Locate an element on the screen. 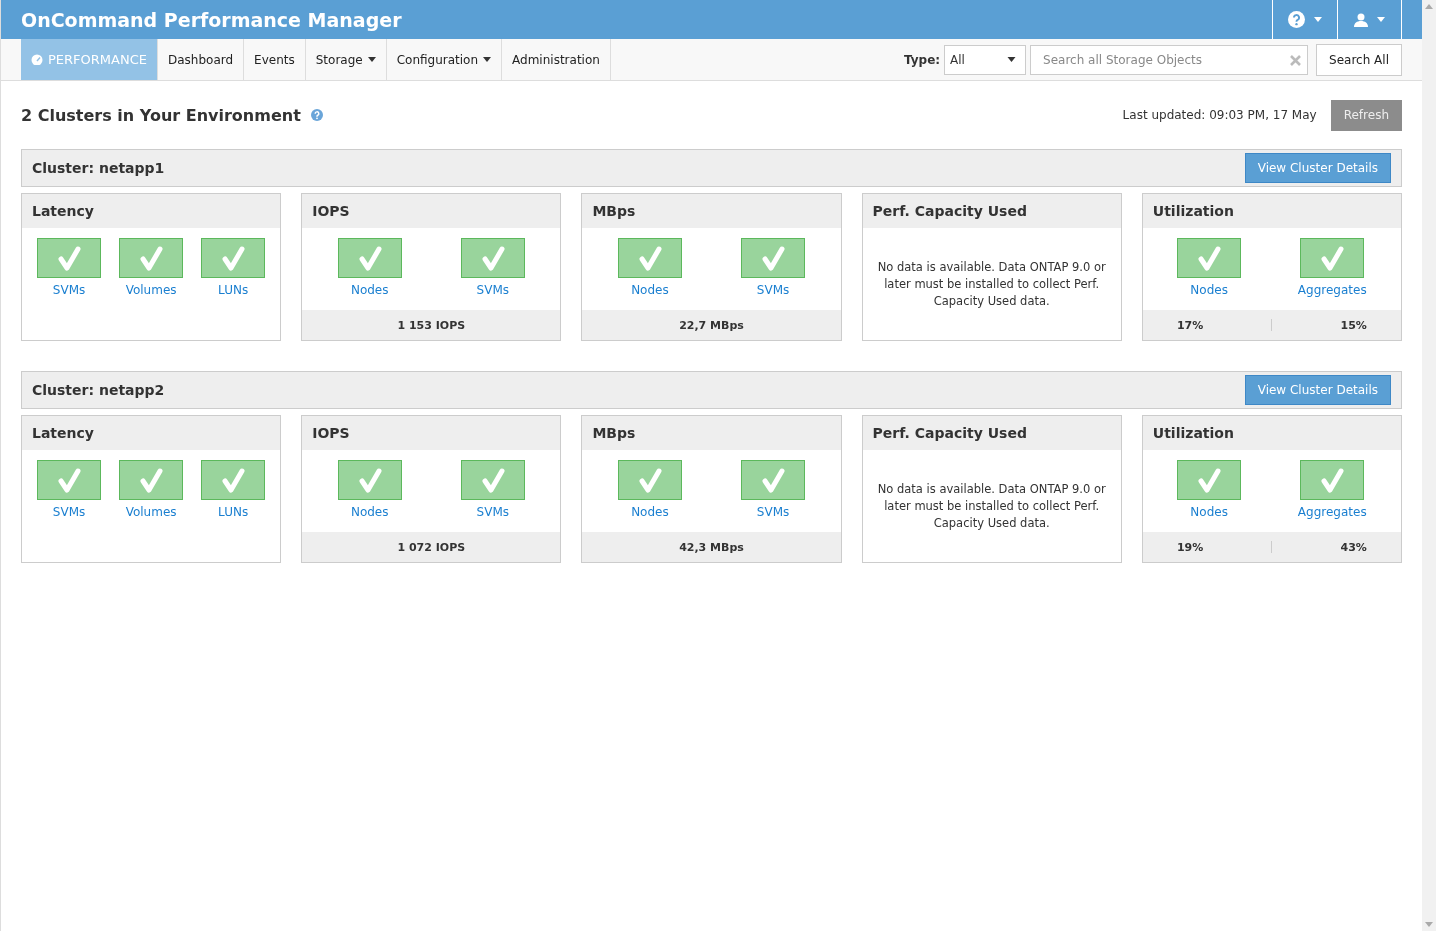  last-updated-text: Last updated: 09:03 PM, 17 May is located at coordinates (1219, 115).